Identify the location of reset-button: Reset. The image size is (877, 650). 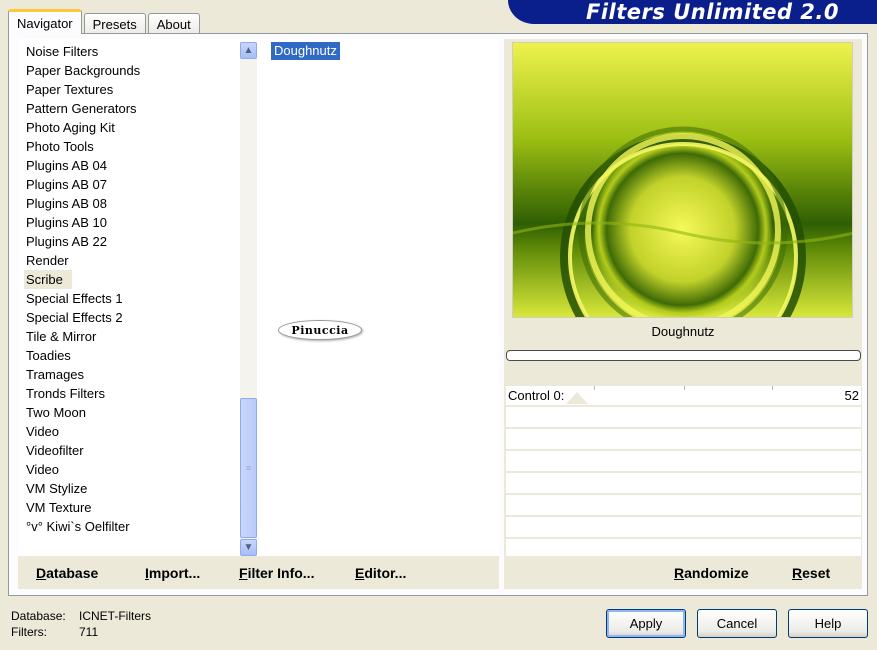
(811, 573).